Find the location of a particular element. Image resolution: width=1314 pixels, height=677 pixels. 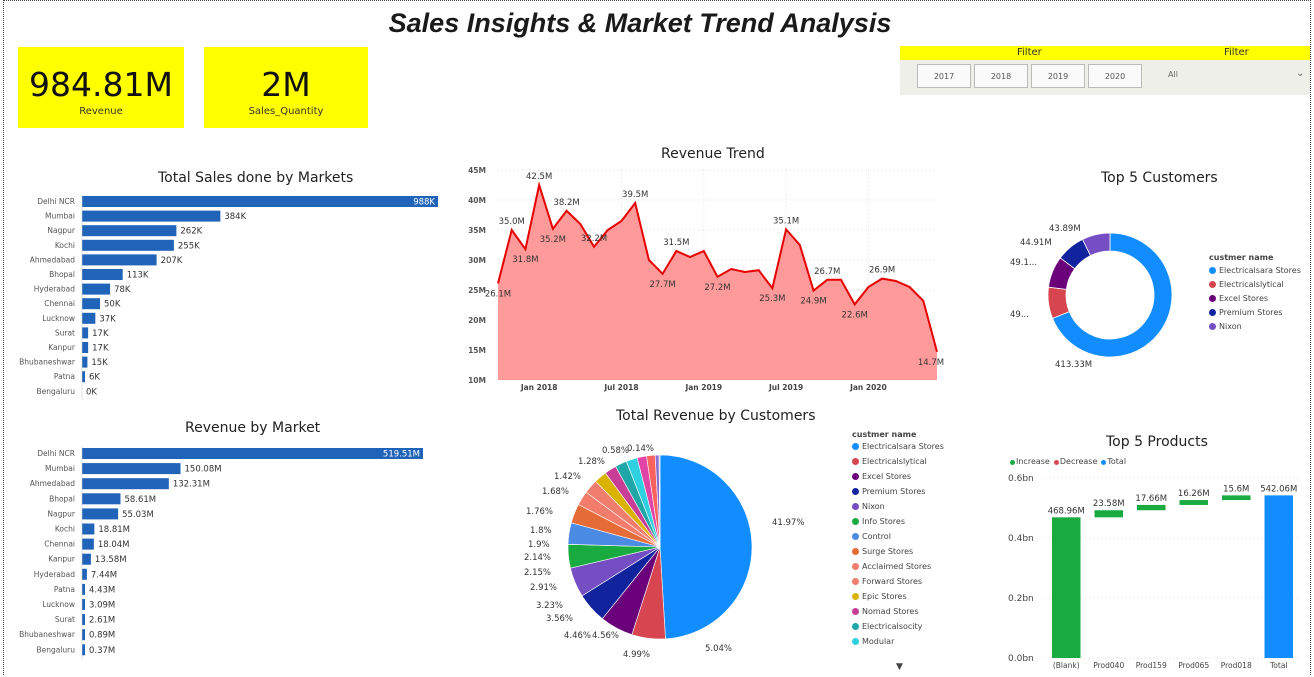

revenue-kpi-label: Revenue is located at coordinates (101, 111).